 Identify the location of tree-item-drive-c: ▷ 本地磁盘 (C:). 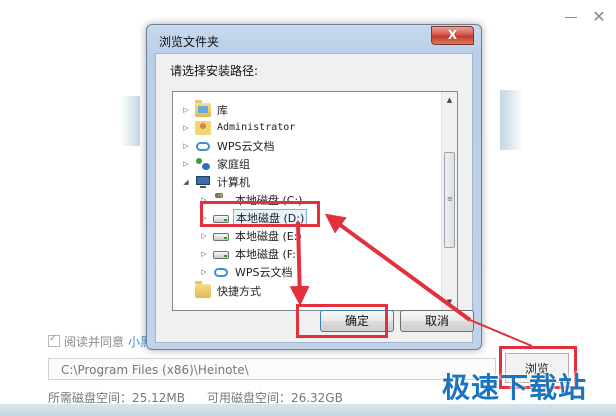
(251, 199).